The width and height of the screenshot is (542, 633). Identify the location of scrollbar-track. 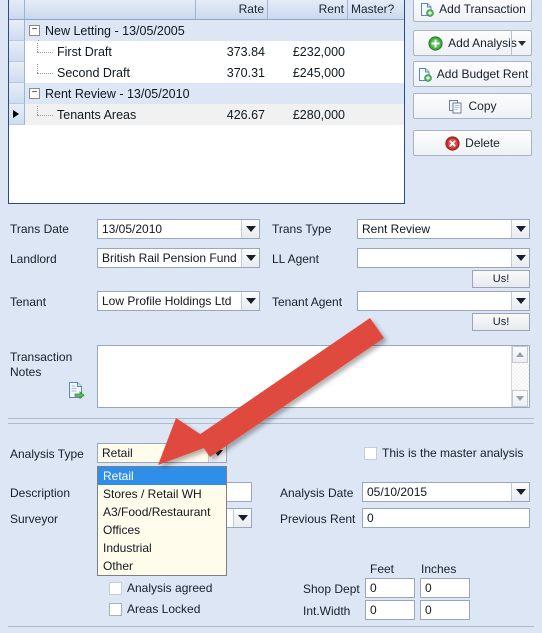
(520, 376).